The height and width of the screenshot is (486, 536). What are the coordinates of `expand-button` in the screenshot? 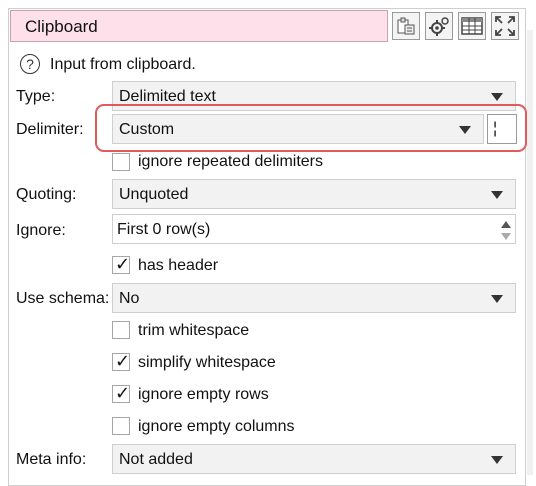 It's located at (505, 26).